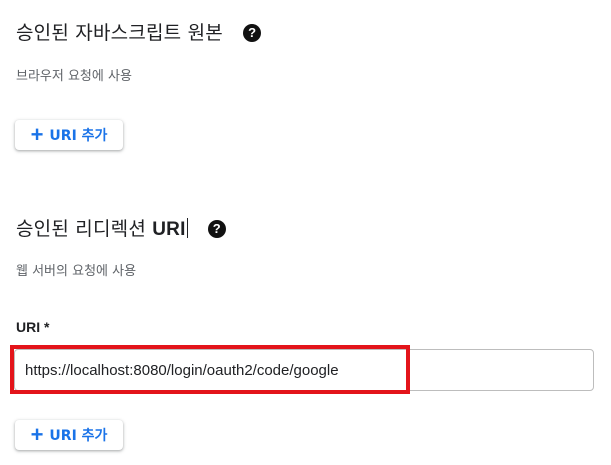 The image size is (611, 465). I want to click on add-js-origin-uri-label: URI 추가, so click(78, 136).